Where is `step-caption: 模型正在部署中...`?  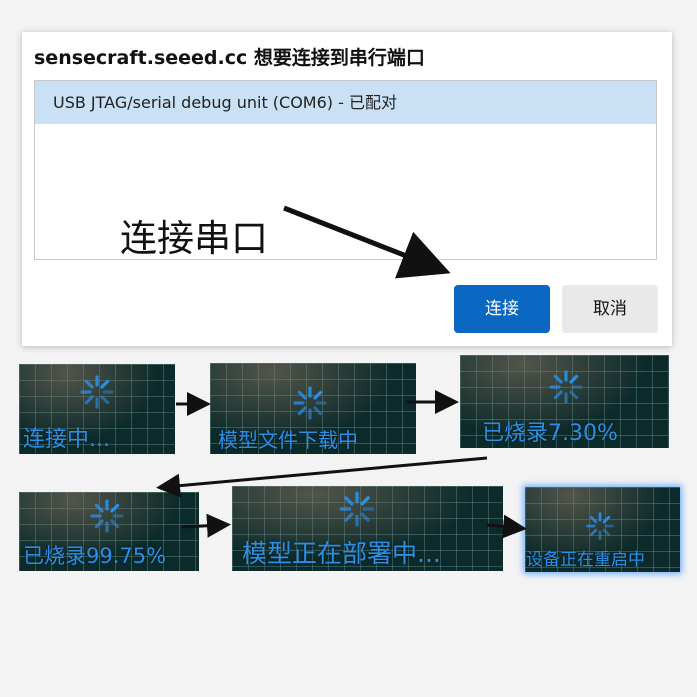 step-caption: 模型正在部署中... is located at coordinates (341, 553).